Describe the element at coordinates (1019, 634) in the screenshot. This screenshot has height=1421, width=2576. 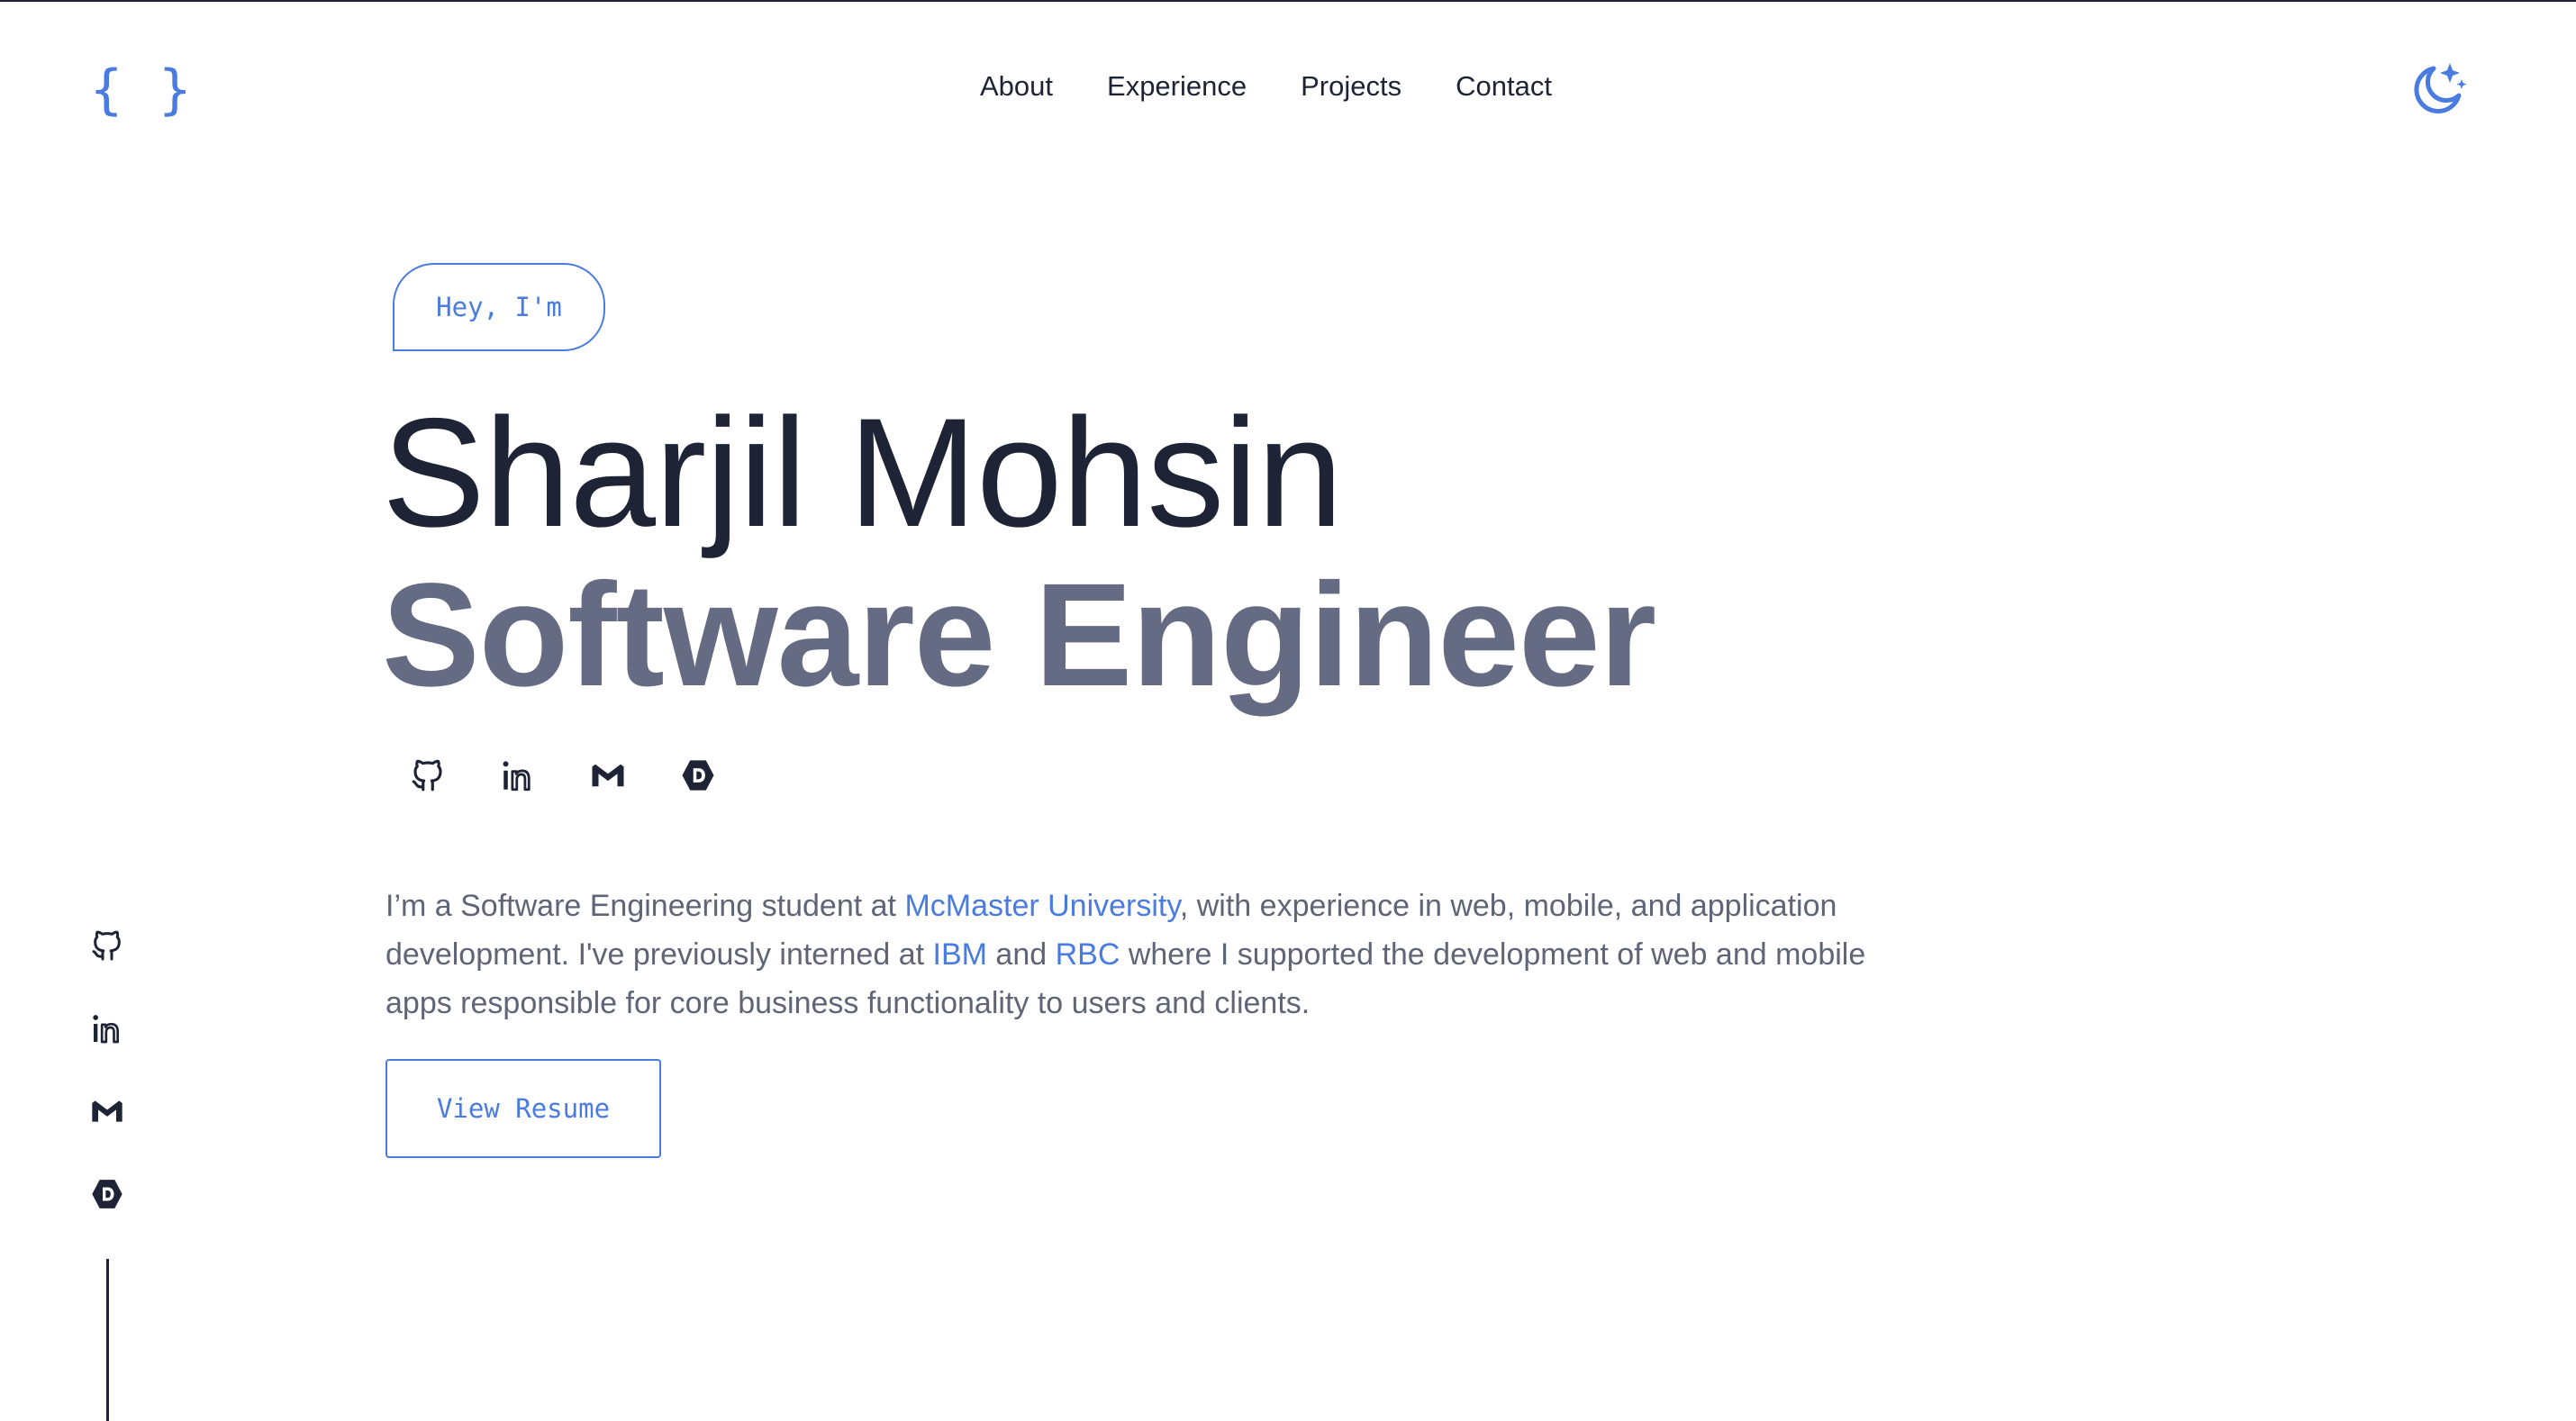
I see `hero-role: Software Engineer` at that location.